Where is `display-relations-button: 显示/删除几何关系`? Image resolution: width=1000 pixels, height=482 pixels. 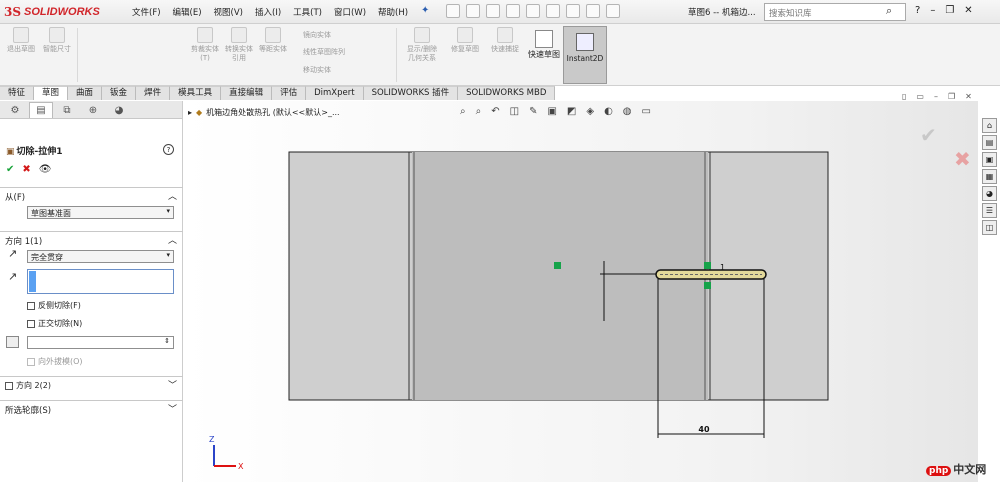
display-relations-button: 显示/删除几何关系 is located at coordinates (422, 45).